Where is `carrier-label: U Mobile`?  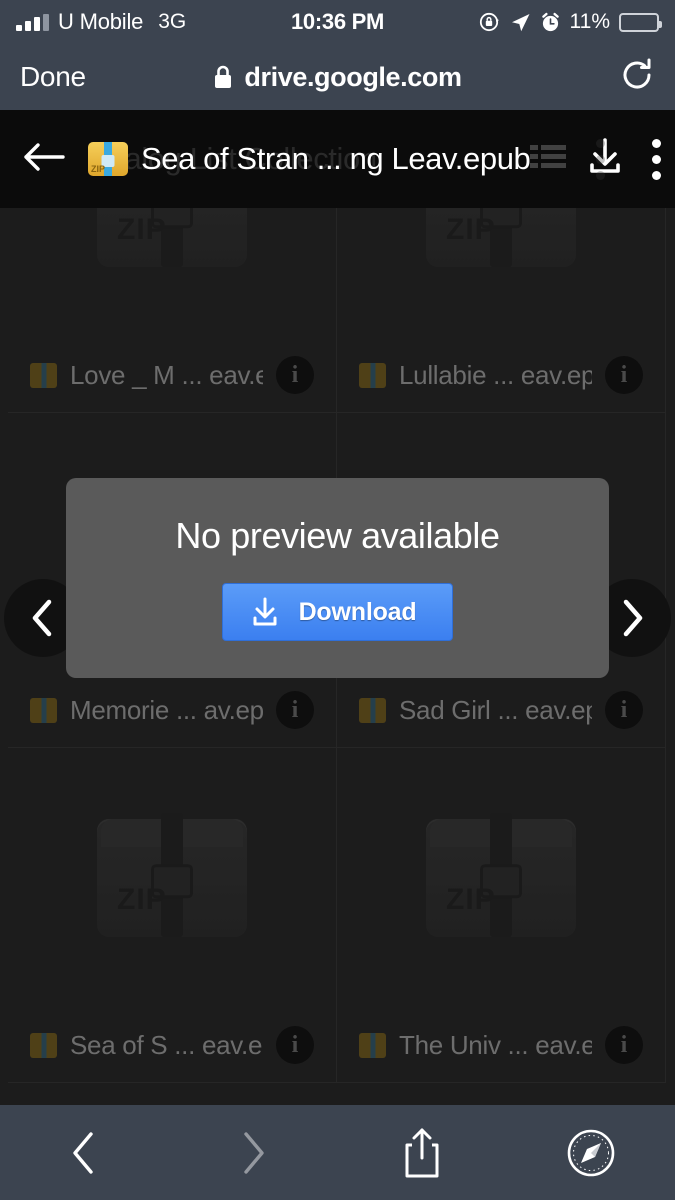 carrier-label: U Mobile is located at coordinates (101, 21).